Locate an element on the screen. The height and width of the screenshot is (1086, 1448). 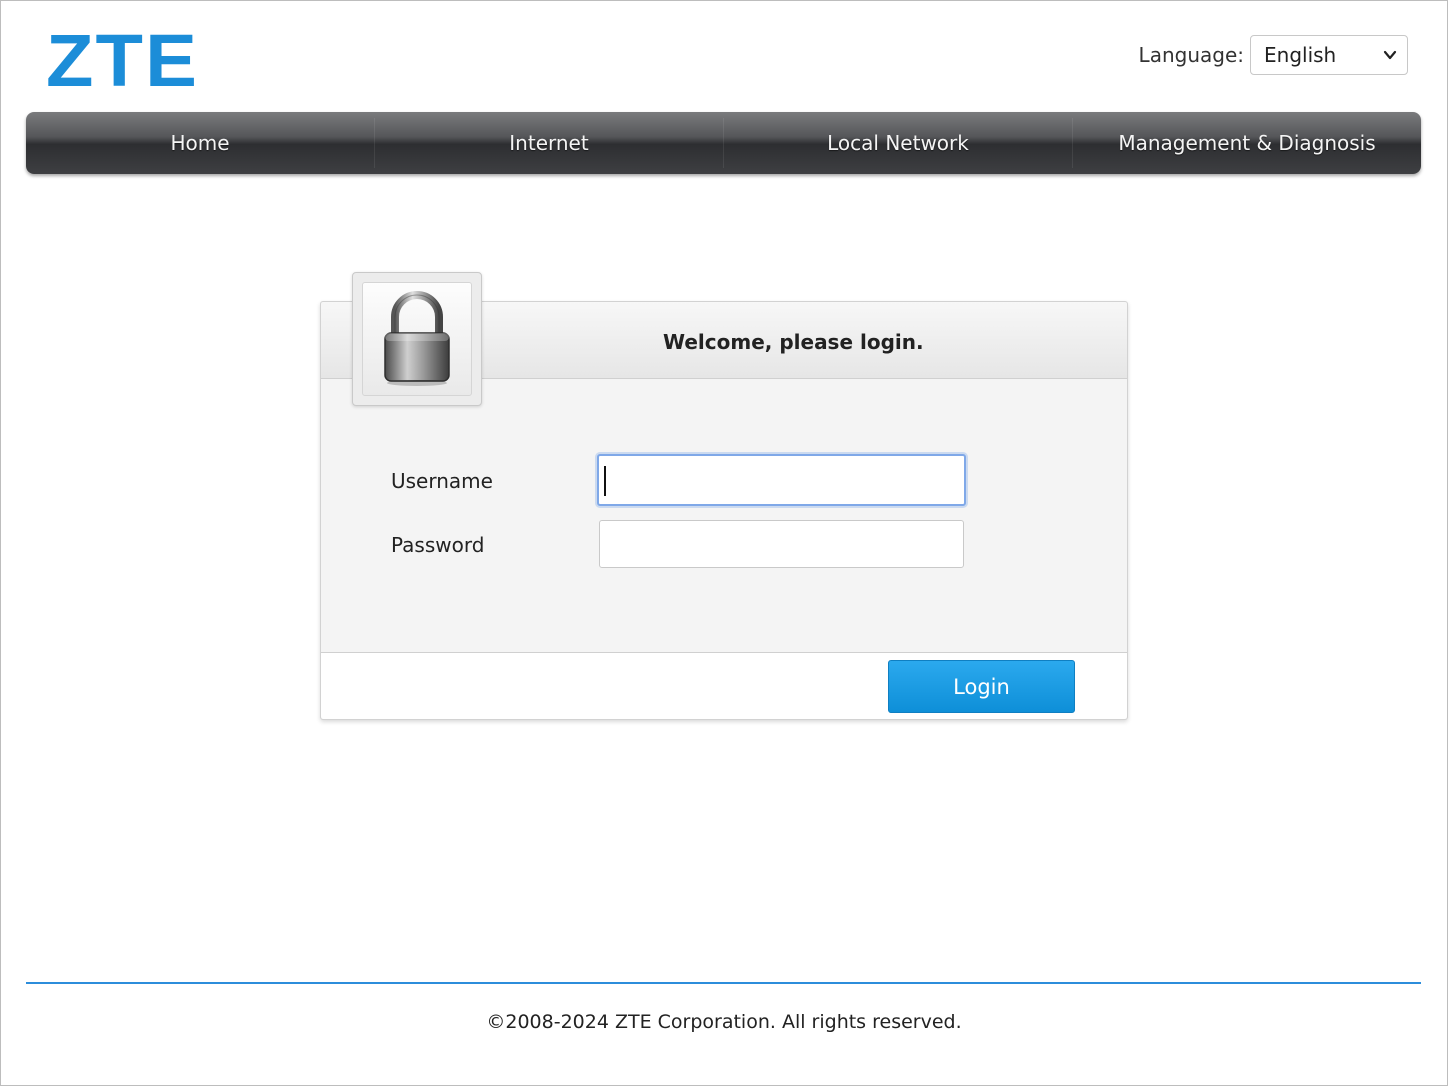
nav-item-label: Local Network is located at coordinates (898, 143).